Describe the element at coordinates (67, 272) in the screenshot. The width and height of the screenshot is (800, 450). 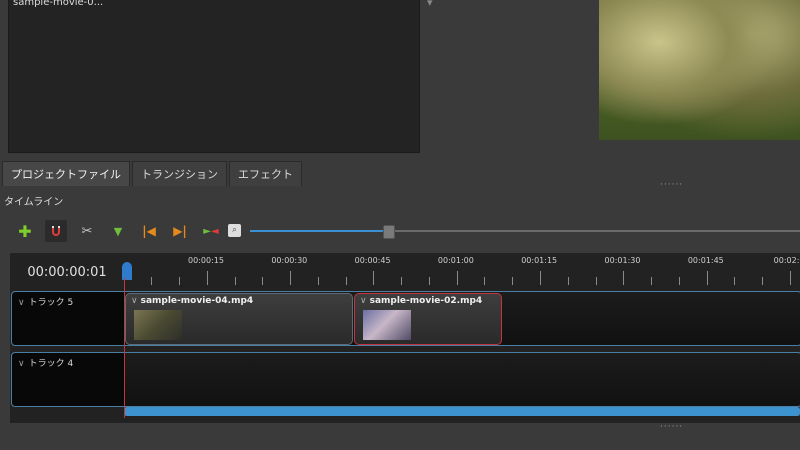
I see `timecode-display: 00:00:00:01` at that location.